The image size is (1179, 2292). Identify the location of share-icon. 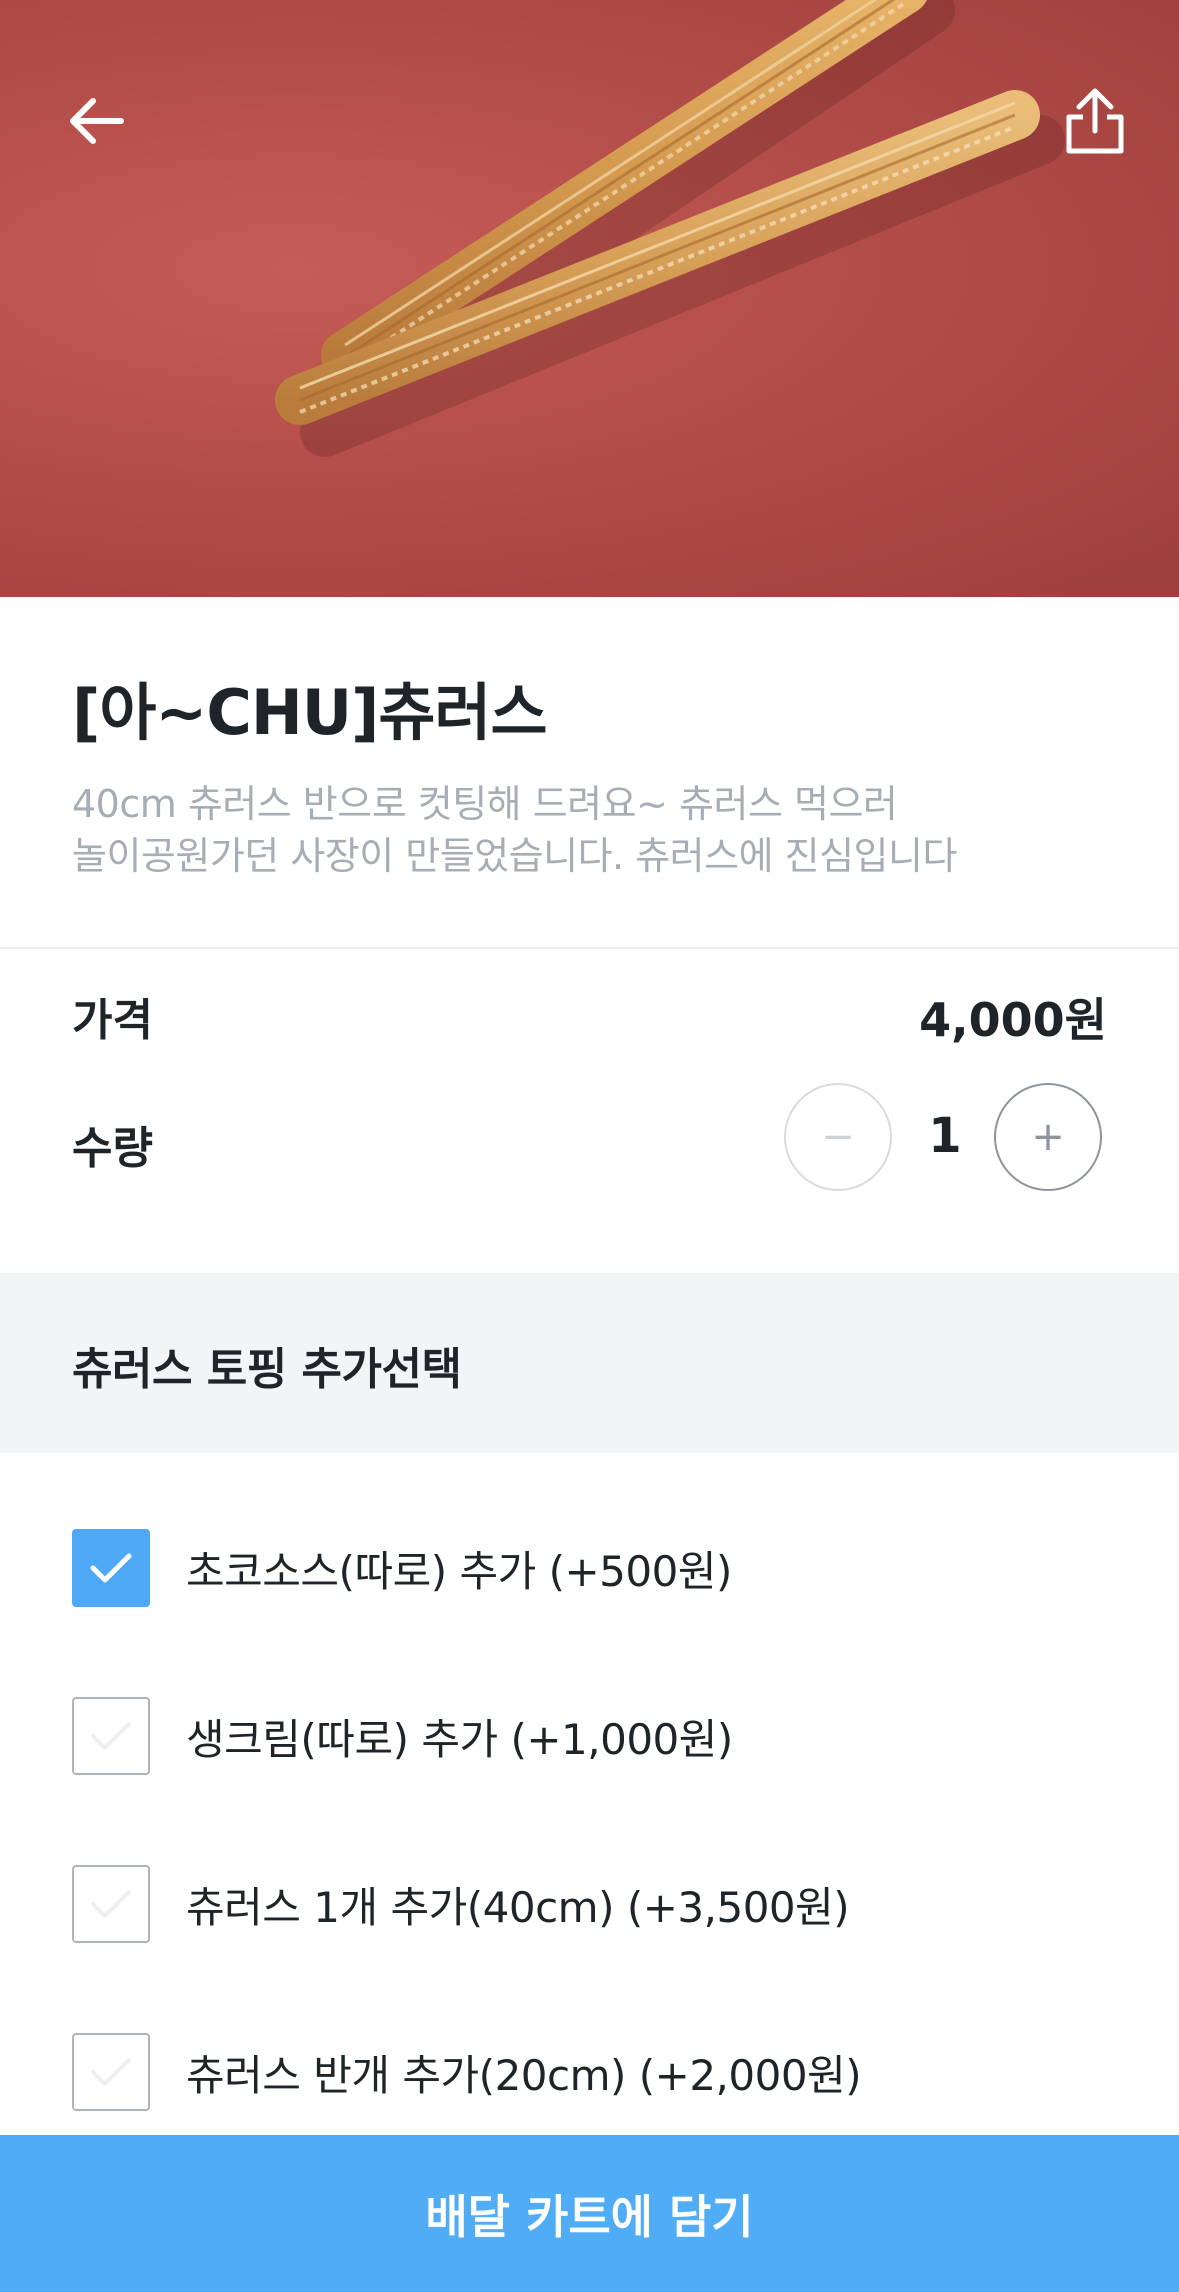
(1095, 121).